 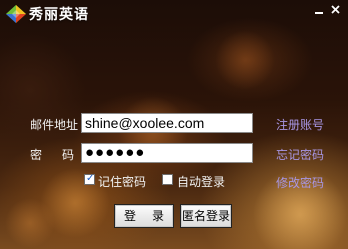 What do you see at coordinates (158, 216) in the screenshot?
I see `login-button-label-part-2: 录` at bounding box center [158, 216].